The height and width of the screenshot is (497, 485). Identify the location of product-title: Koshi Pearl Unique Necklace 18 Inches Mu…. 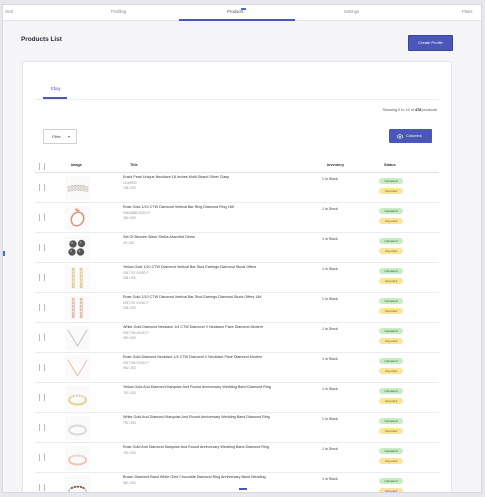
(218, 177).